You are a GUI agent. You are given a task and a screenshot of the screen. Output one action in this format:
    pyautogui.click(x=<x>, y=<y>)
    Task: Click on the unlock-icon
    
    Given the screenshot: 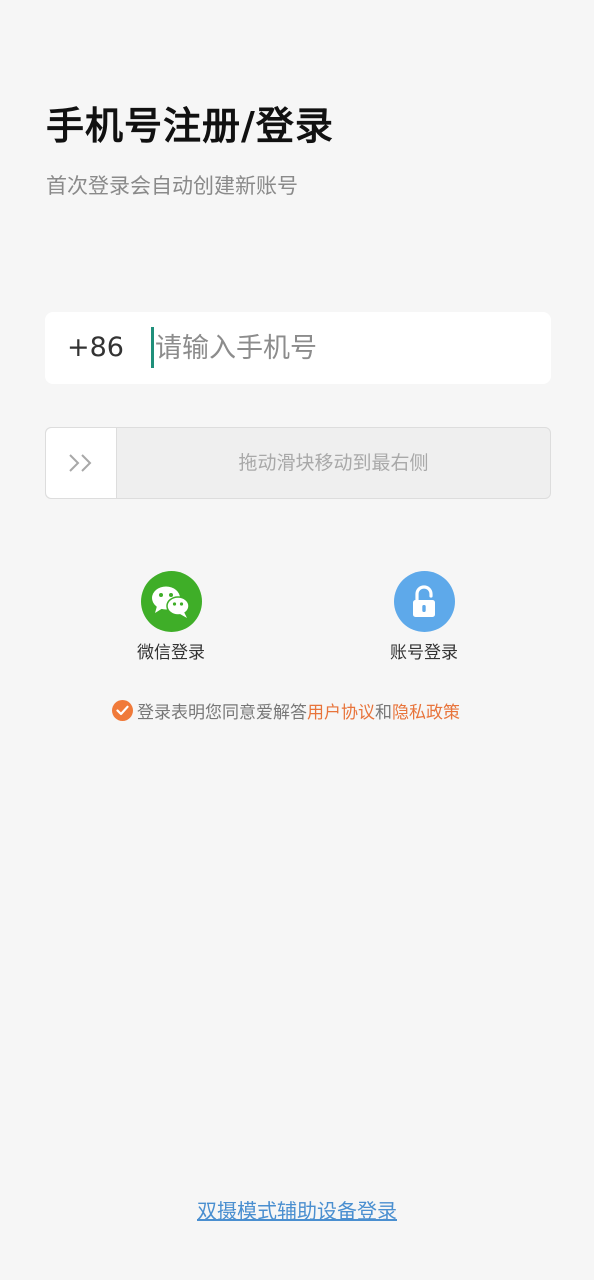 What is the action you would take?
    pyautogui.click(x=424, y=601)
    